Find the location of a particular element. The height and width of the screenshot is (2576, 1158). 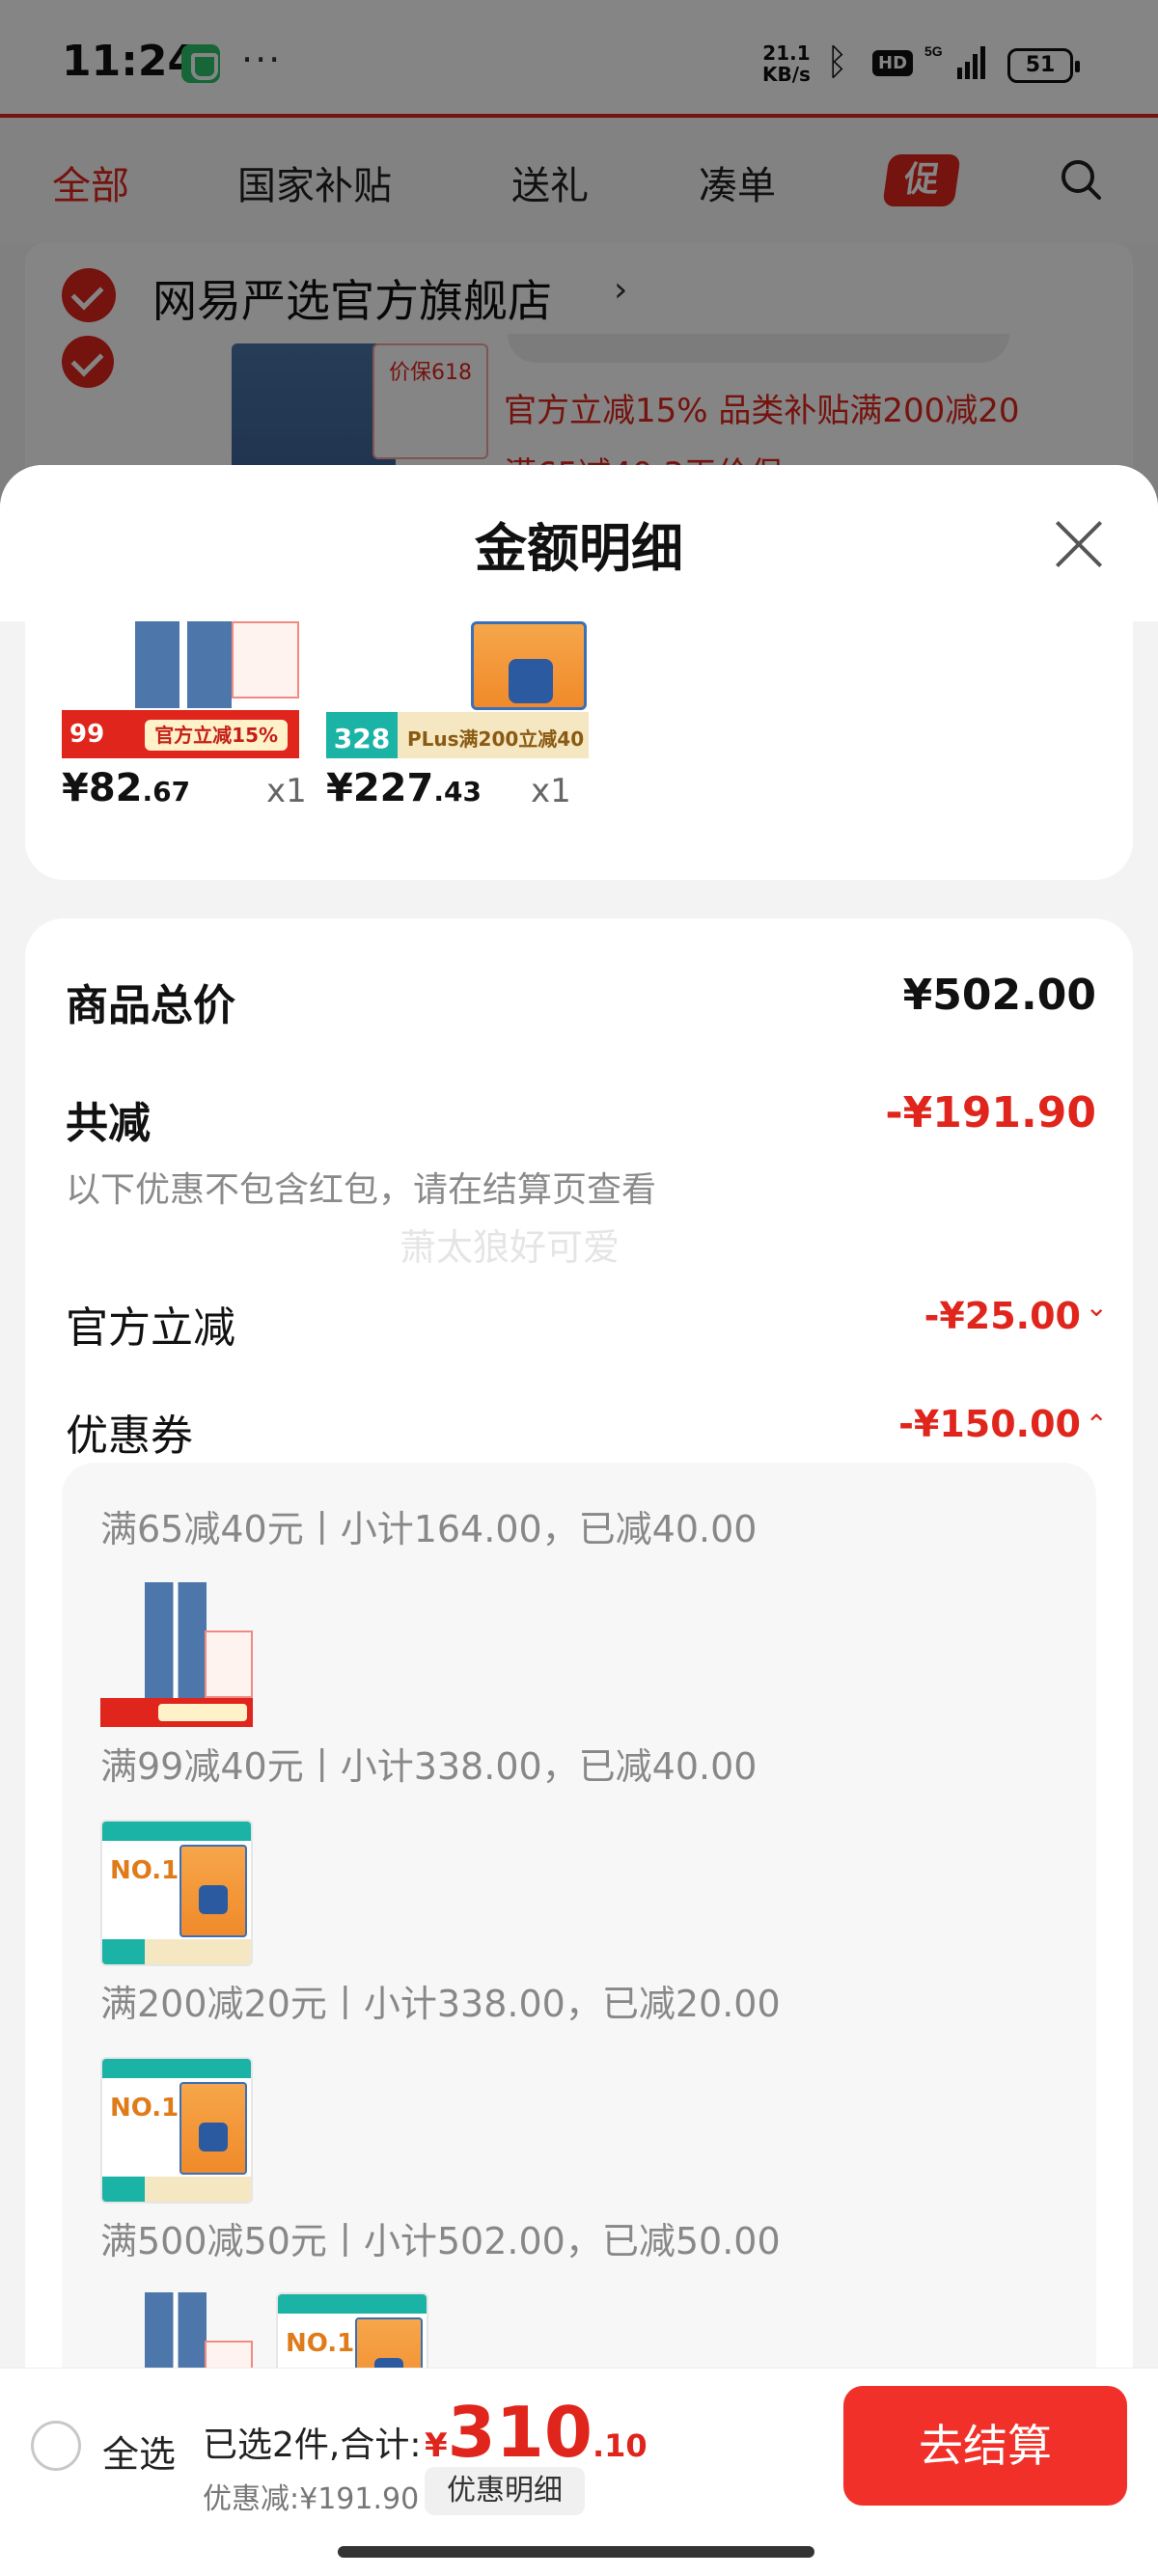

product-price-dec: .43 is located at coordinates (457, 792).